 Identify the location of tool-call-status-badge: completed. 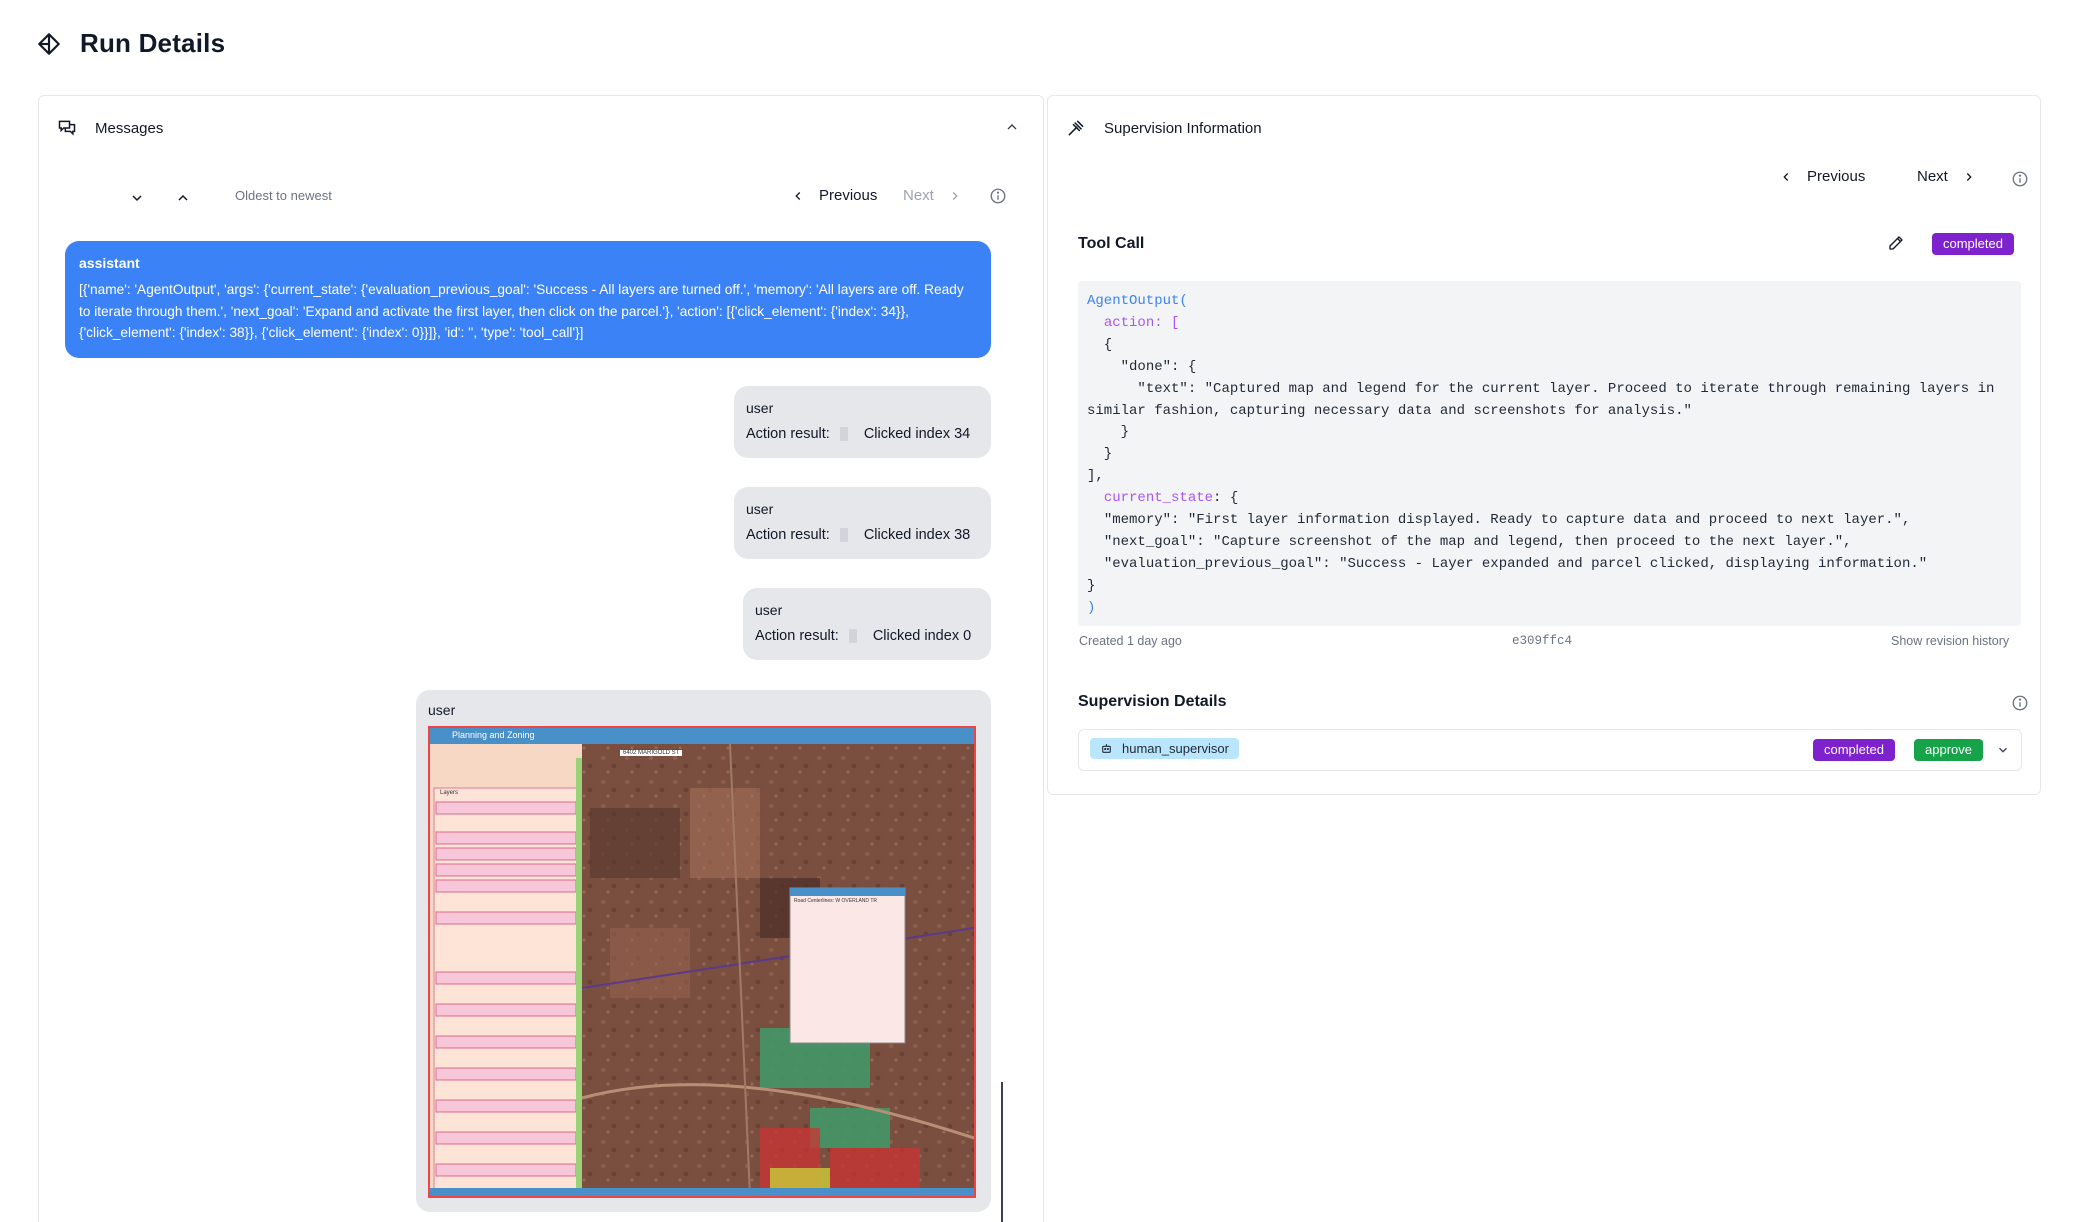
(1973, 244).